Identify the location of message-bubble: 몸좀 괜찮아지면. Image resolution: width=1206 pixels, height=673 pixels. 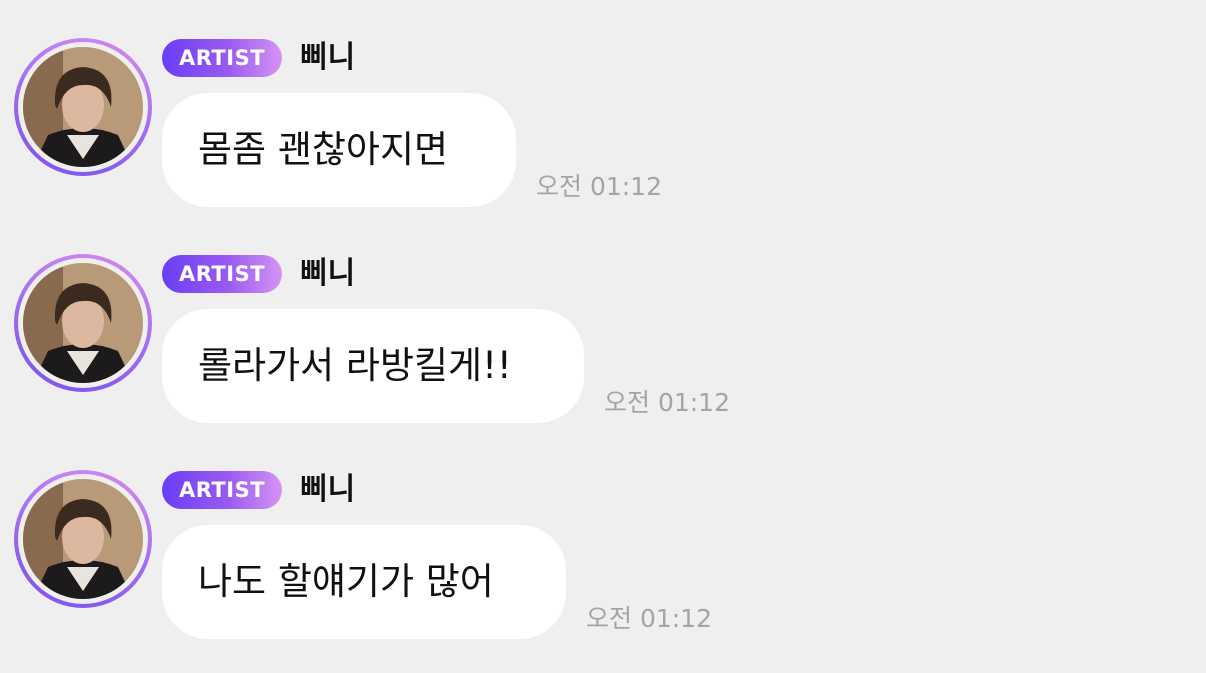
(339, 150).